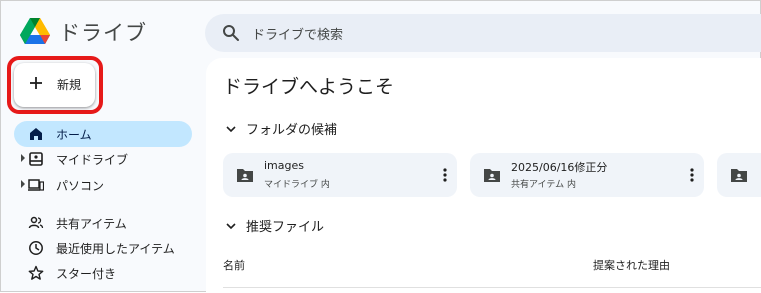 This screenshot has height=293, width=761. Describe the element at coordinates (492, 272) in the screenshot. I see `table-header: 名前 提案された理由` at that location.